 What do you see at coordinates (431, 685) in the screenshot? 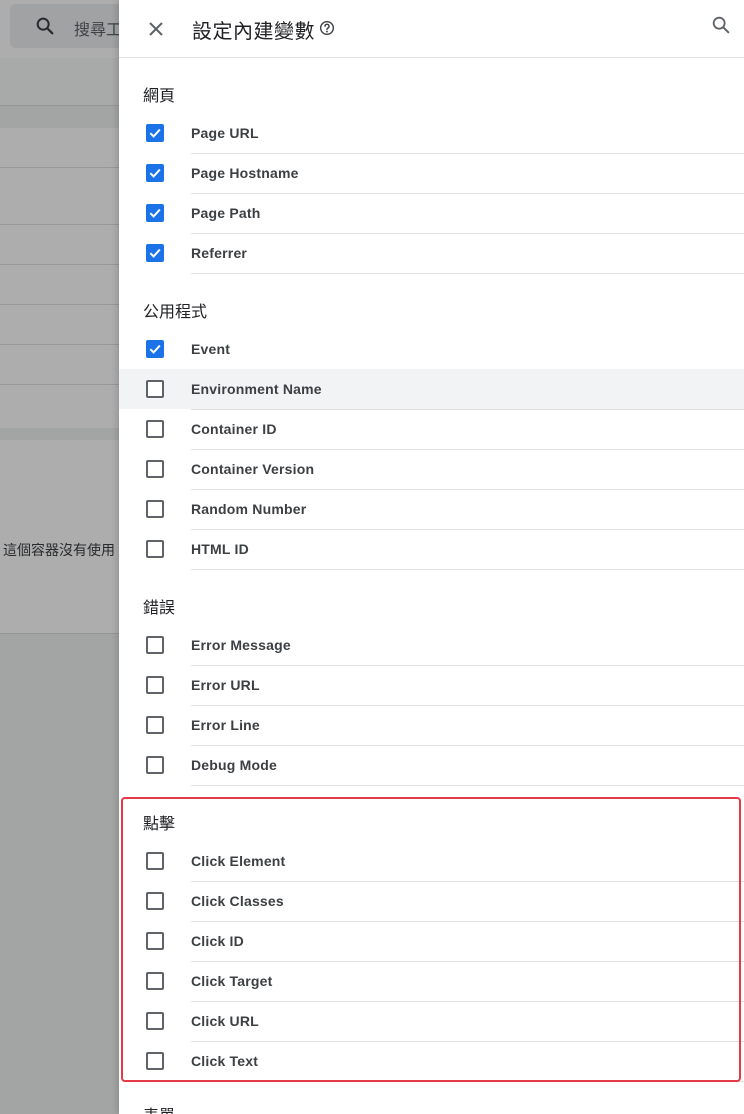
I see `list-item: Error URL` at bounding box center [431, 685].